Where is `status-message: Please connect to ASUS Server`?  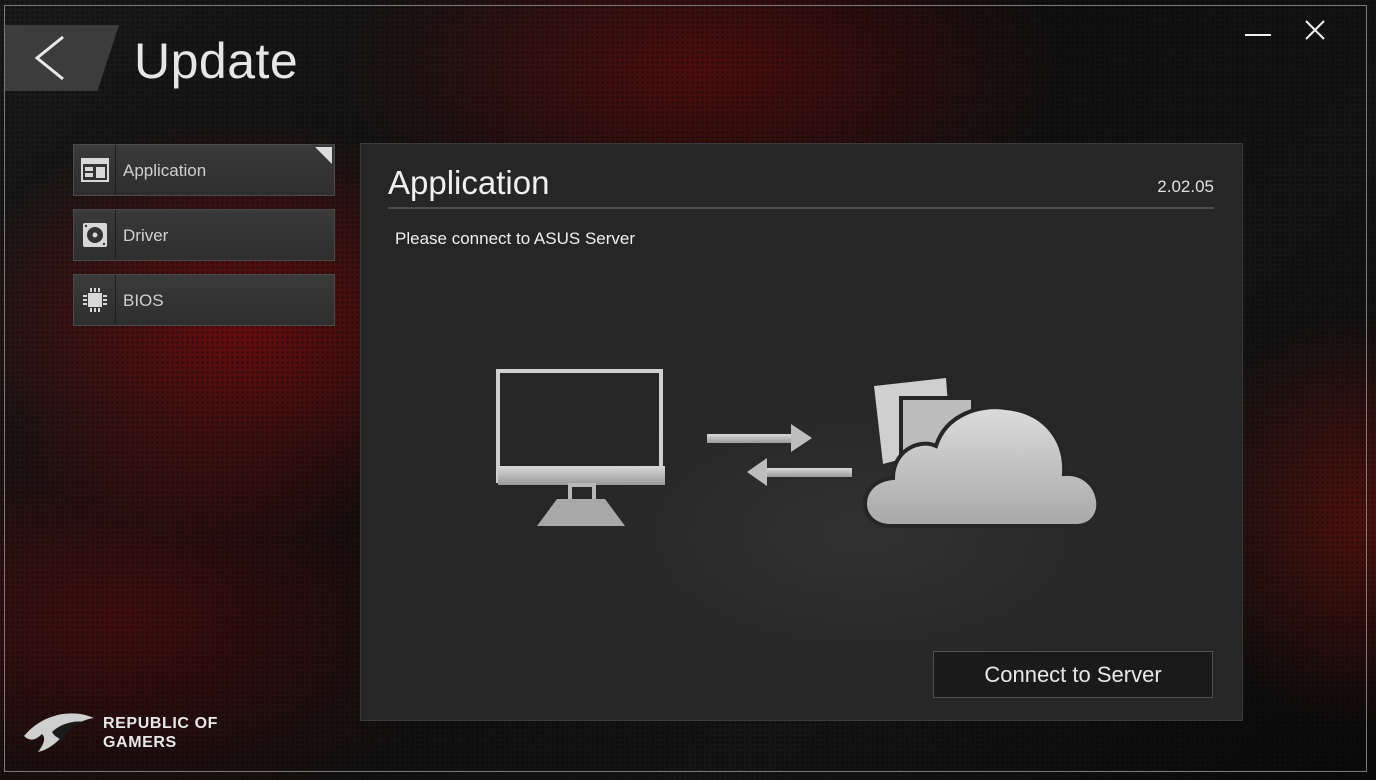
status-message: Please connect to ASUS Server is located at coordinates (515, 238).